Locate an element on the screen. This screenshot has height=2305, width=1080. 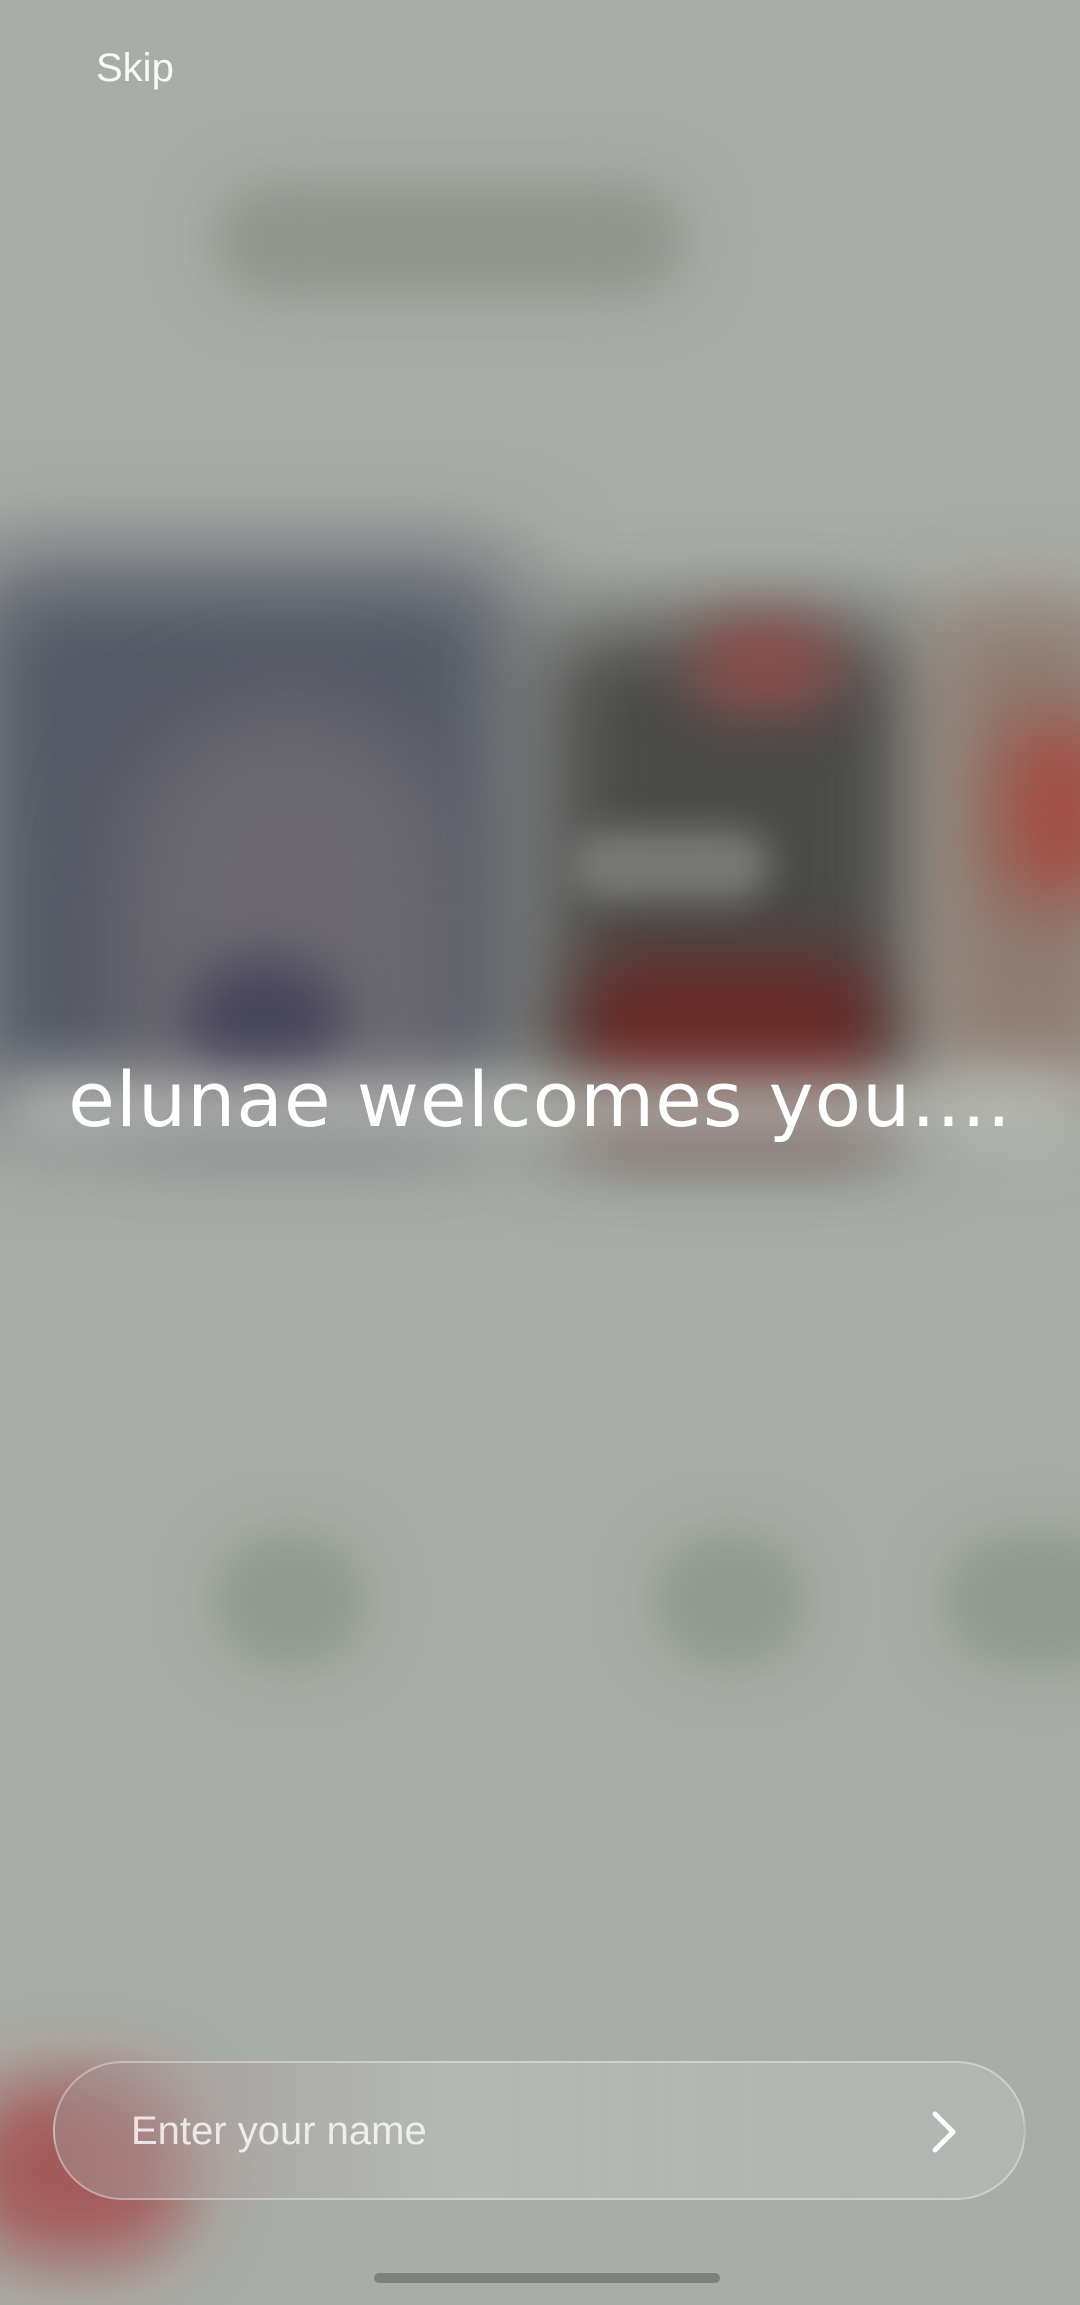
submit-name-button is located at coordinates (945, 2132).